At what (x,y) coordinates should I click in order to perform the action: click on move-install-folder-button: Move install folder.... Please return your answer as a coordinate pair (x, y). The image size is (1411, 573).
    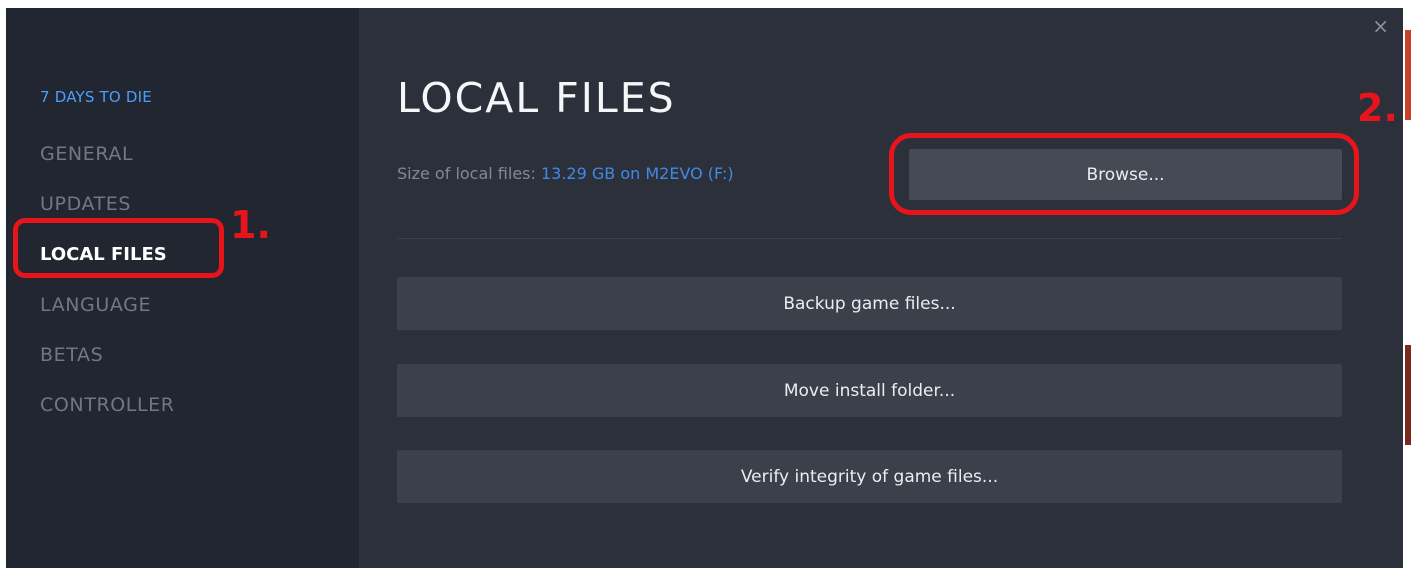
    Looking at the image, I should click on (869, 390).